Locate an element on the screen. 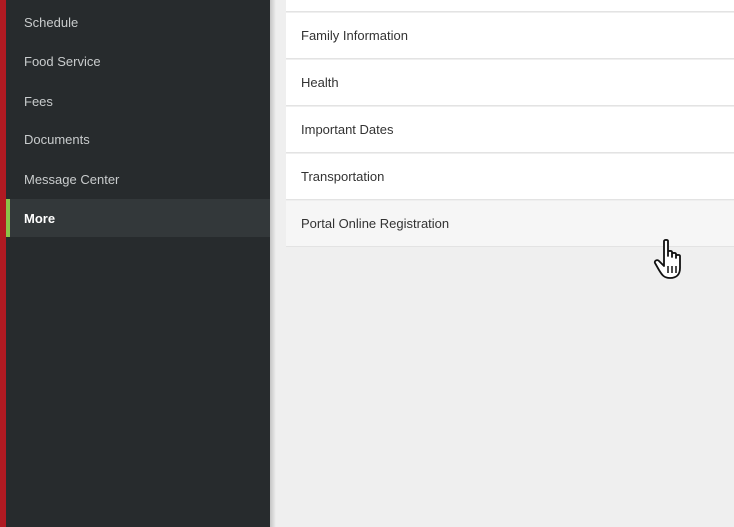  sidebar-item-fees: Fees is located at coordinates (138, 101).